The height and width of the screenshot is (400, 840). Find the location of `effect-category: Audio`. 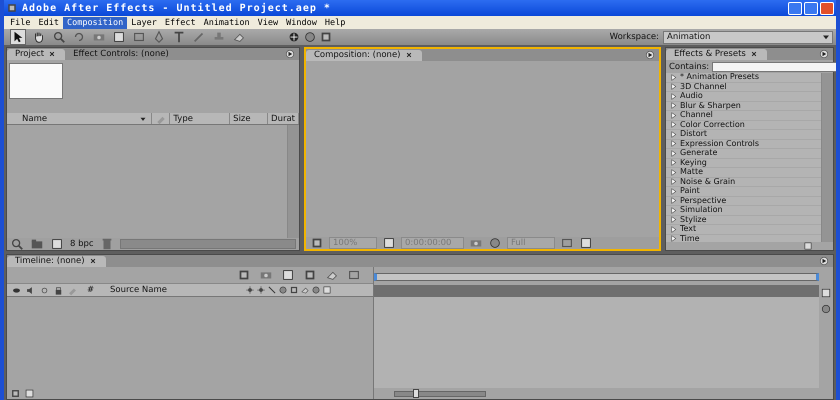

effect-category: Audio is located at coordinates (743, 97).